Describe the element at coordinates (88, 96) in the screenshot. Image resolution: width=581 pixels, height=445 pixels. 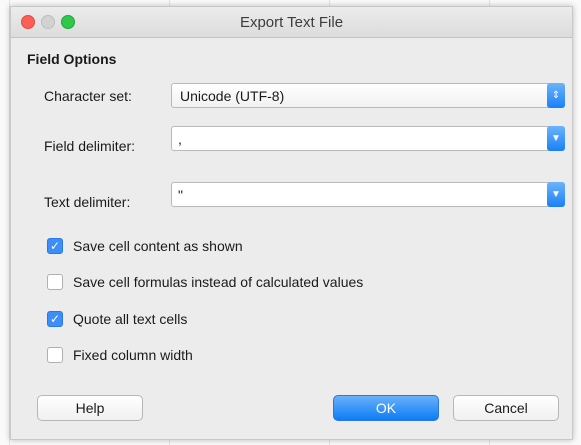
I see `charset-label: Character set:` at that location.